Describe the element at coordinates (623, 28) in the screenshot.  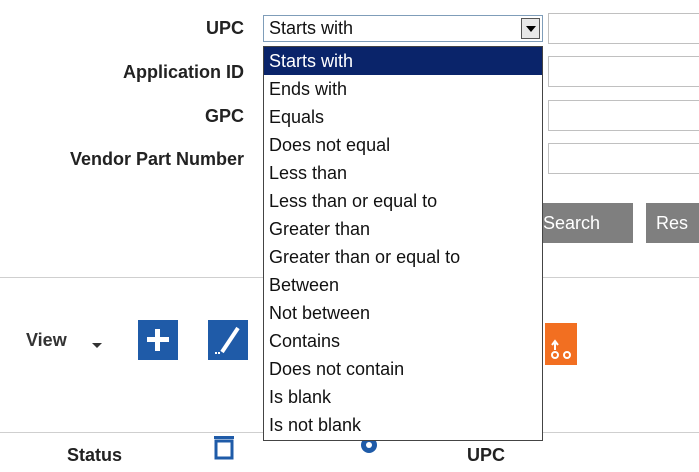
I see `upc-input` at that location.